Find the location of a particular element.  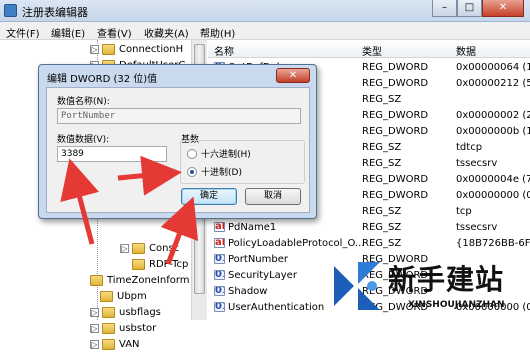

watermark-subtitle: XINSHOUJIANZHAN is located at coordinates (456, 305).